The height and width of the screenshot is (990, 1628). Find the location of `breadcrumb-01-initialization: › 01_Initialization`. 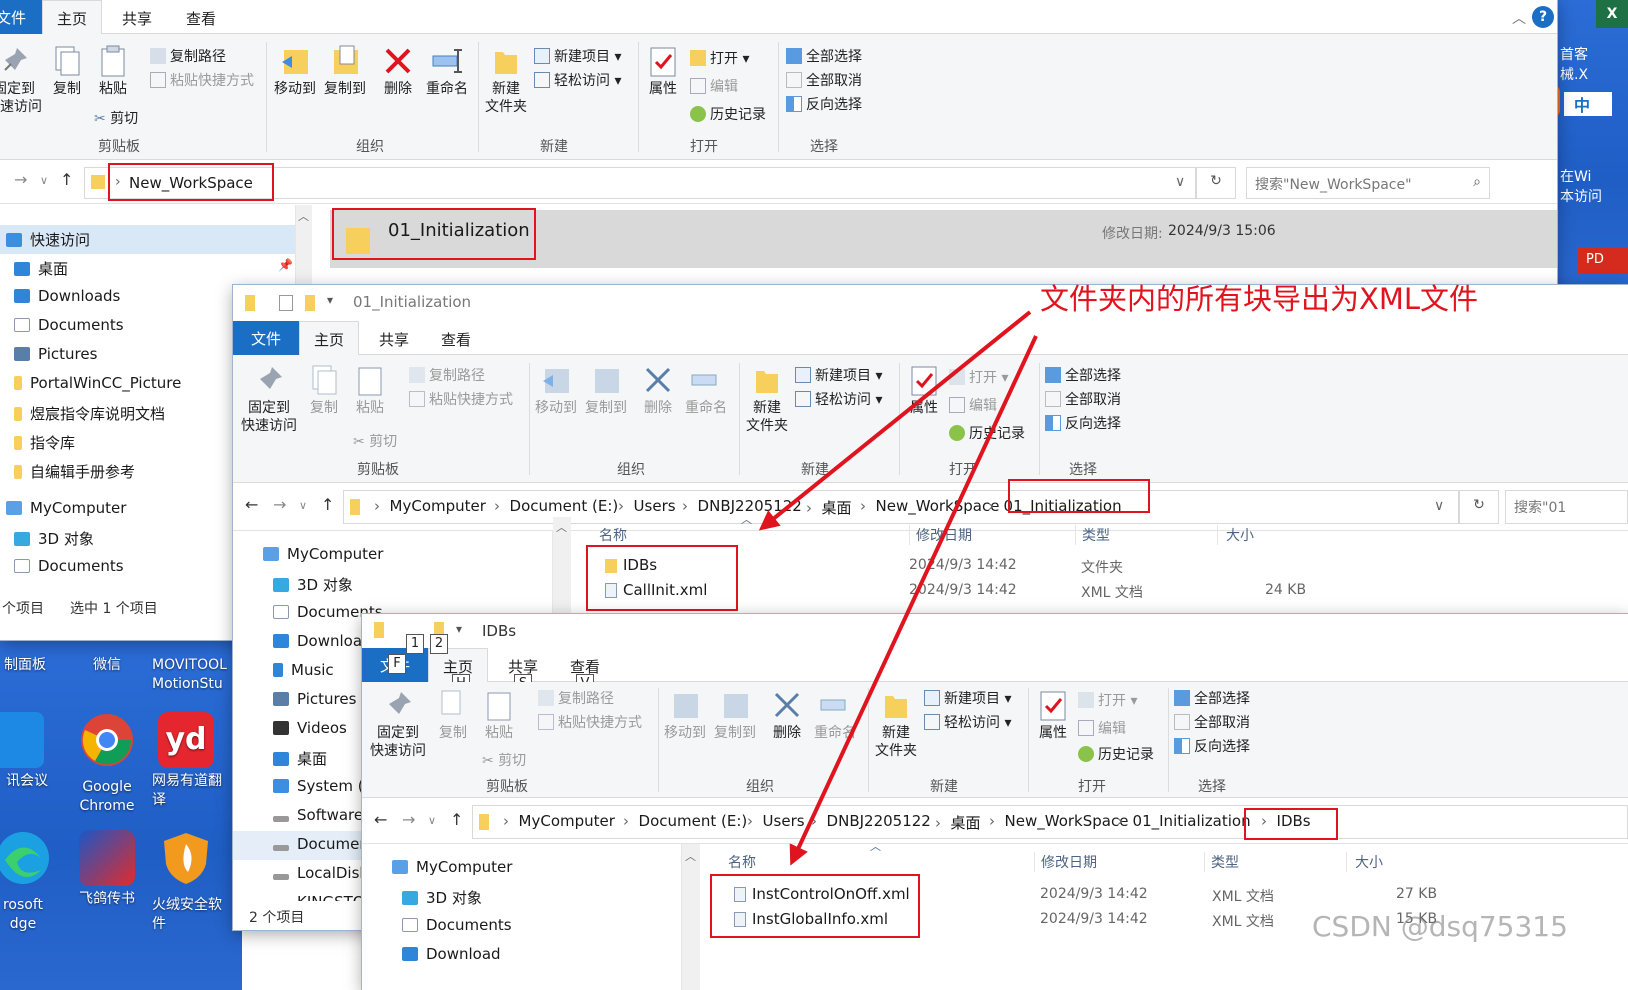

breadcrumb-01-initialization: › 01_Initialization is located at coordinates (1184, 821).